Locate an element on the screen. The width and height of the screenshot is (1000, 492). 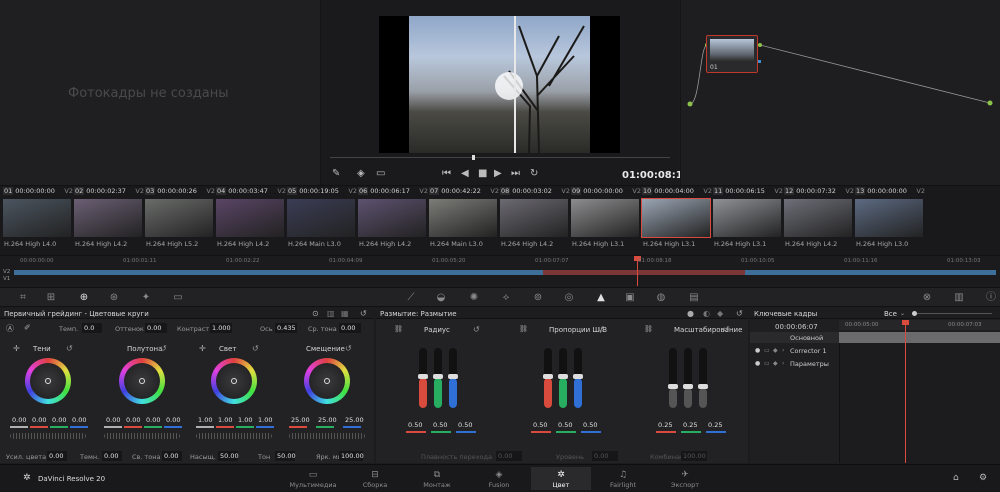
settings-gear-icon: ⚙ is located at coordinates (983, 478).